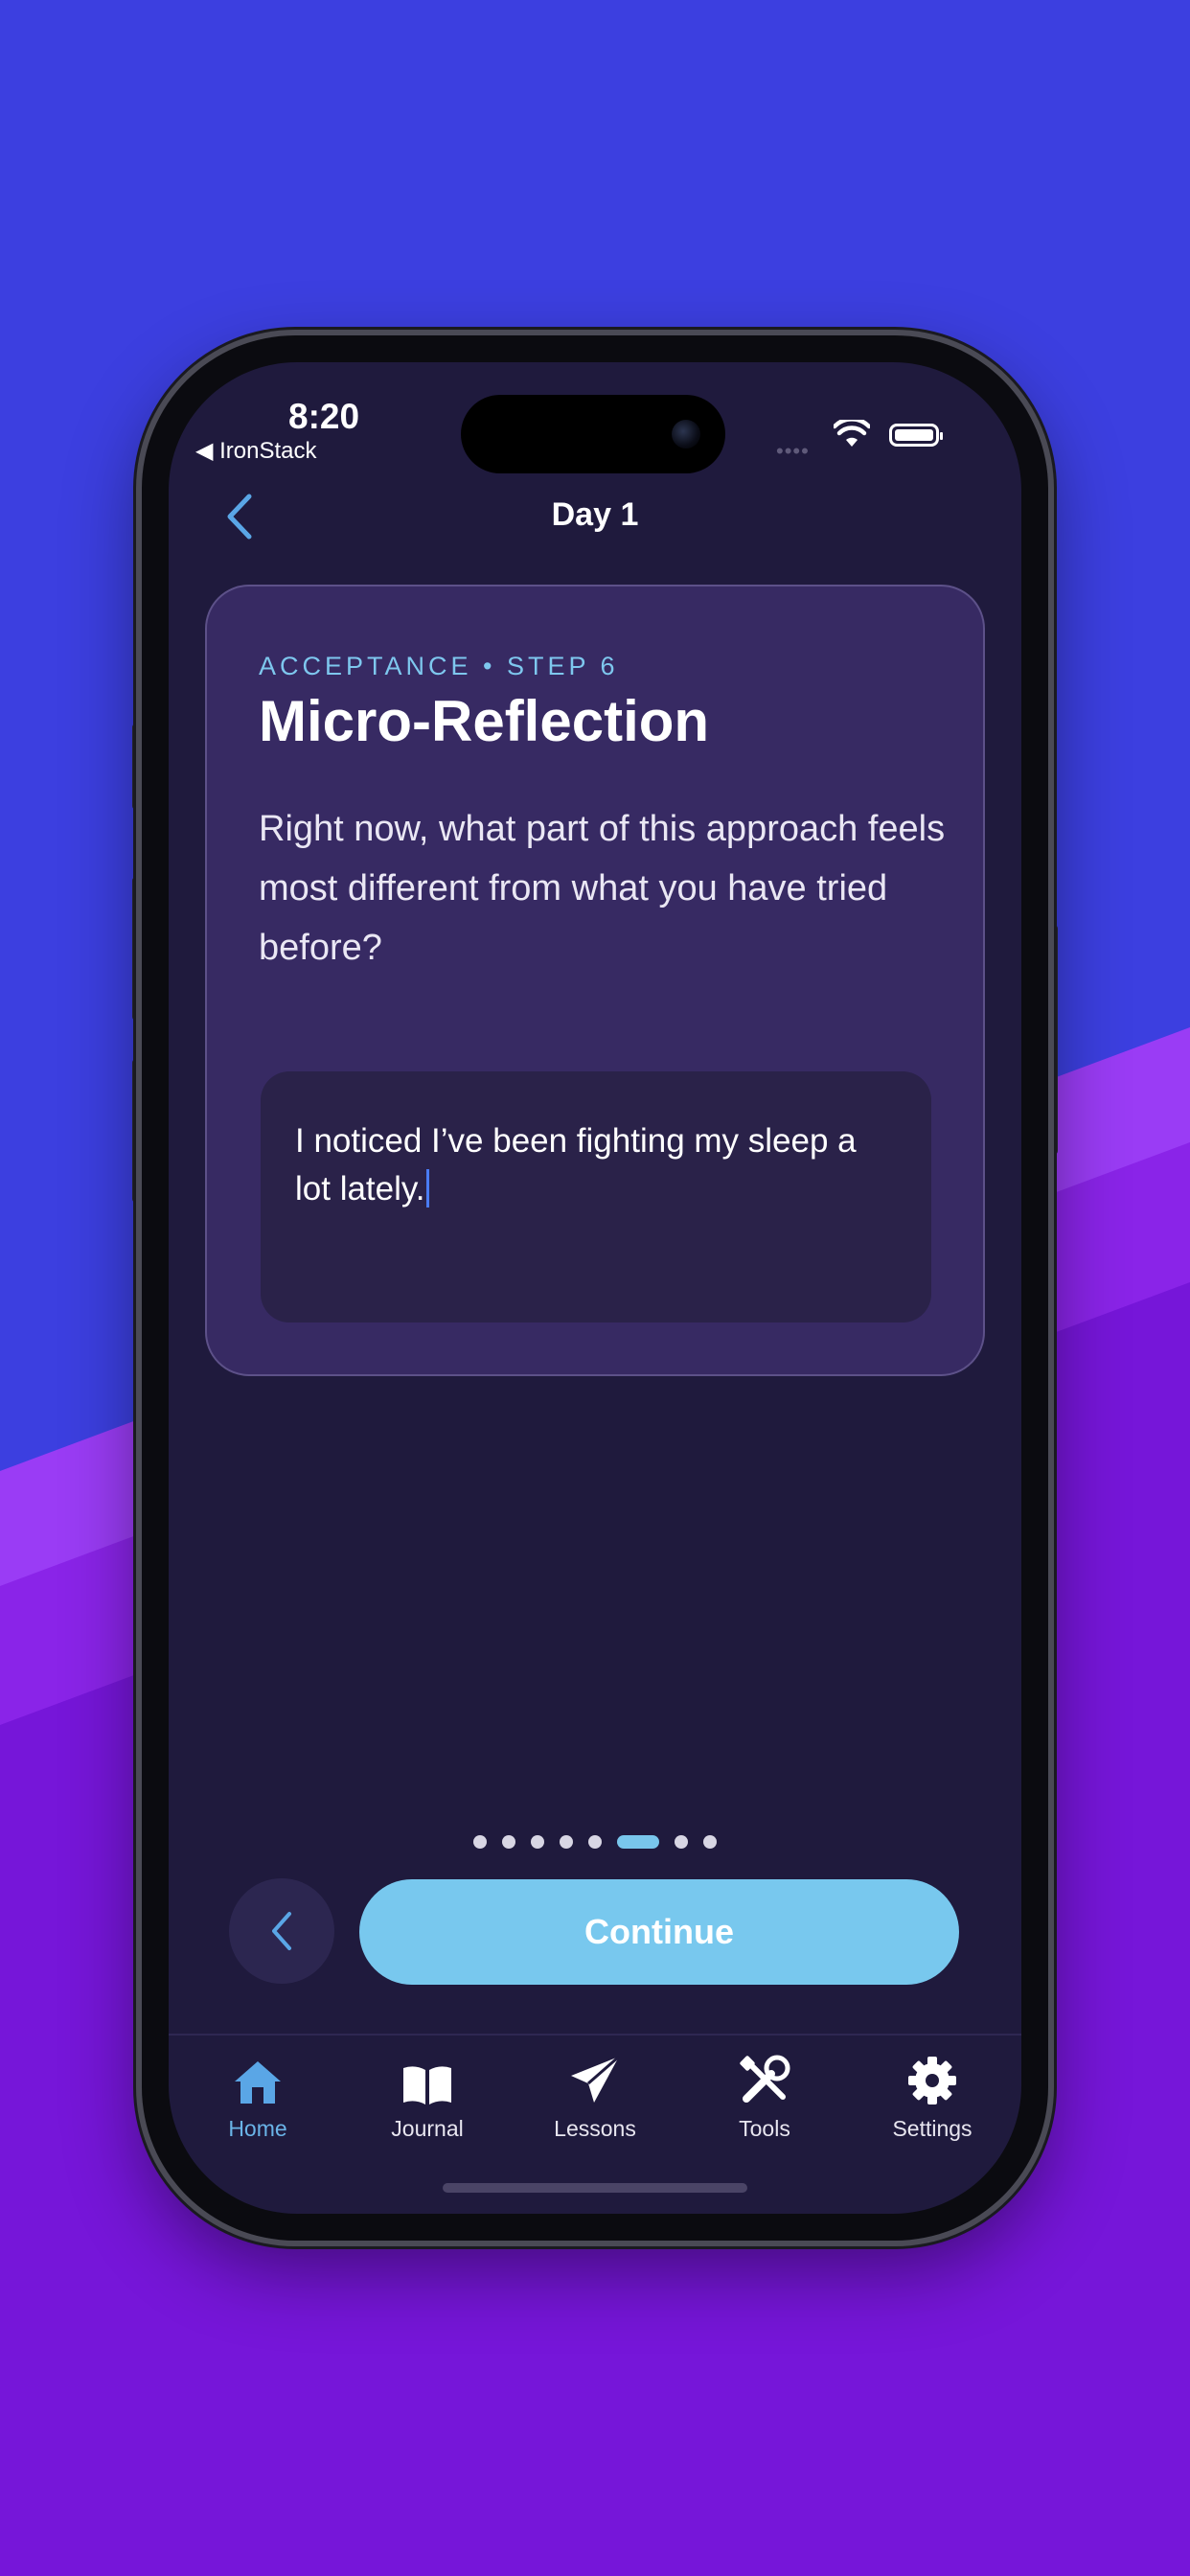 The width and height of the screenshot is (1190, 2576). Describe the element at coordinates (916, 435) in the screenshot. I see `battery-icon` at that location.